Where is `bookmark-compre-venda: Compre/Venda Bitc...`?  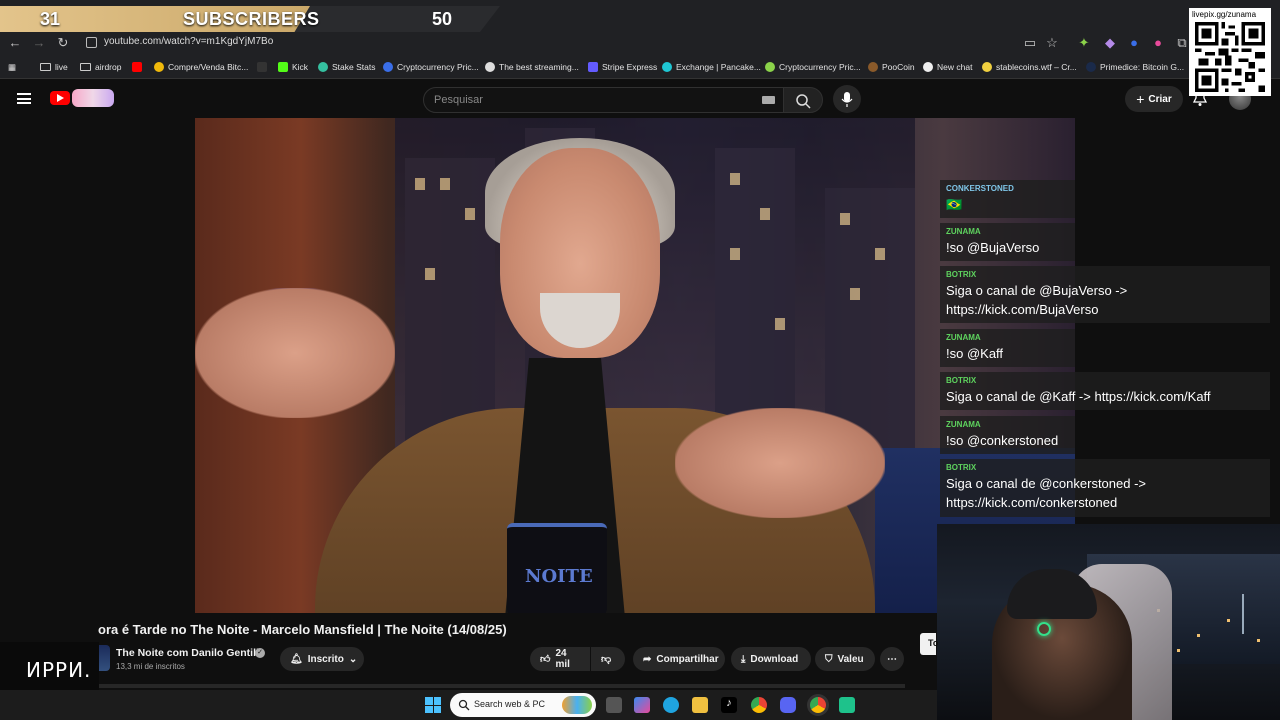 bookmark-compre-venda: Compre/Venda Bitc... is located at coordinates (201, 67).